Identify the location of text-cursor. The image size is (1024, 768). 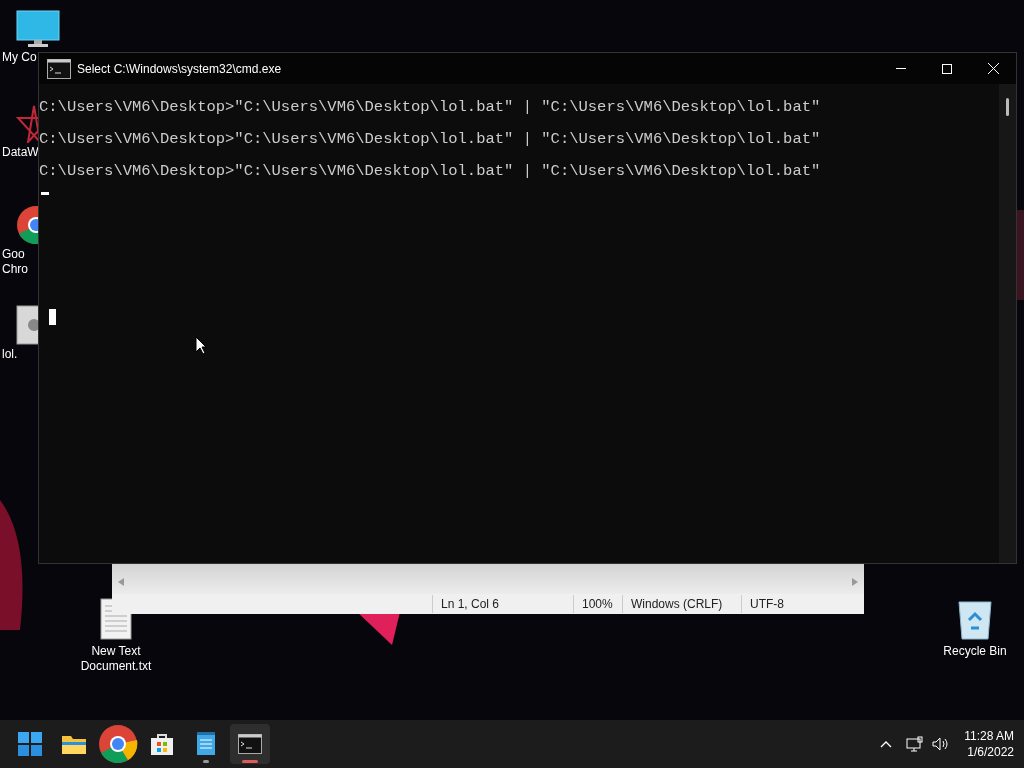
(45, 193).